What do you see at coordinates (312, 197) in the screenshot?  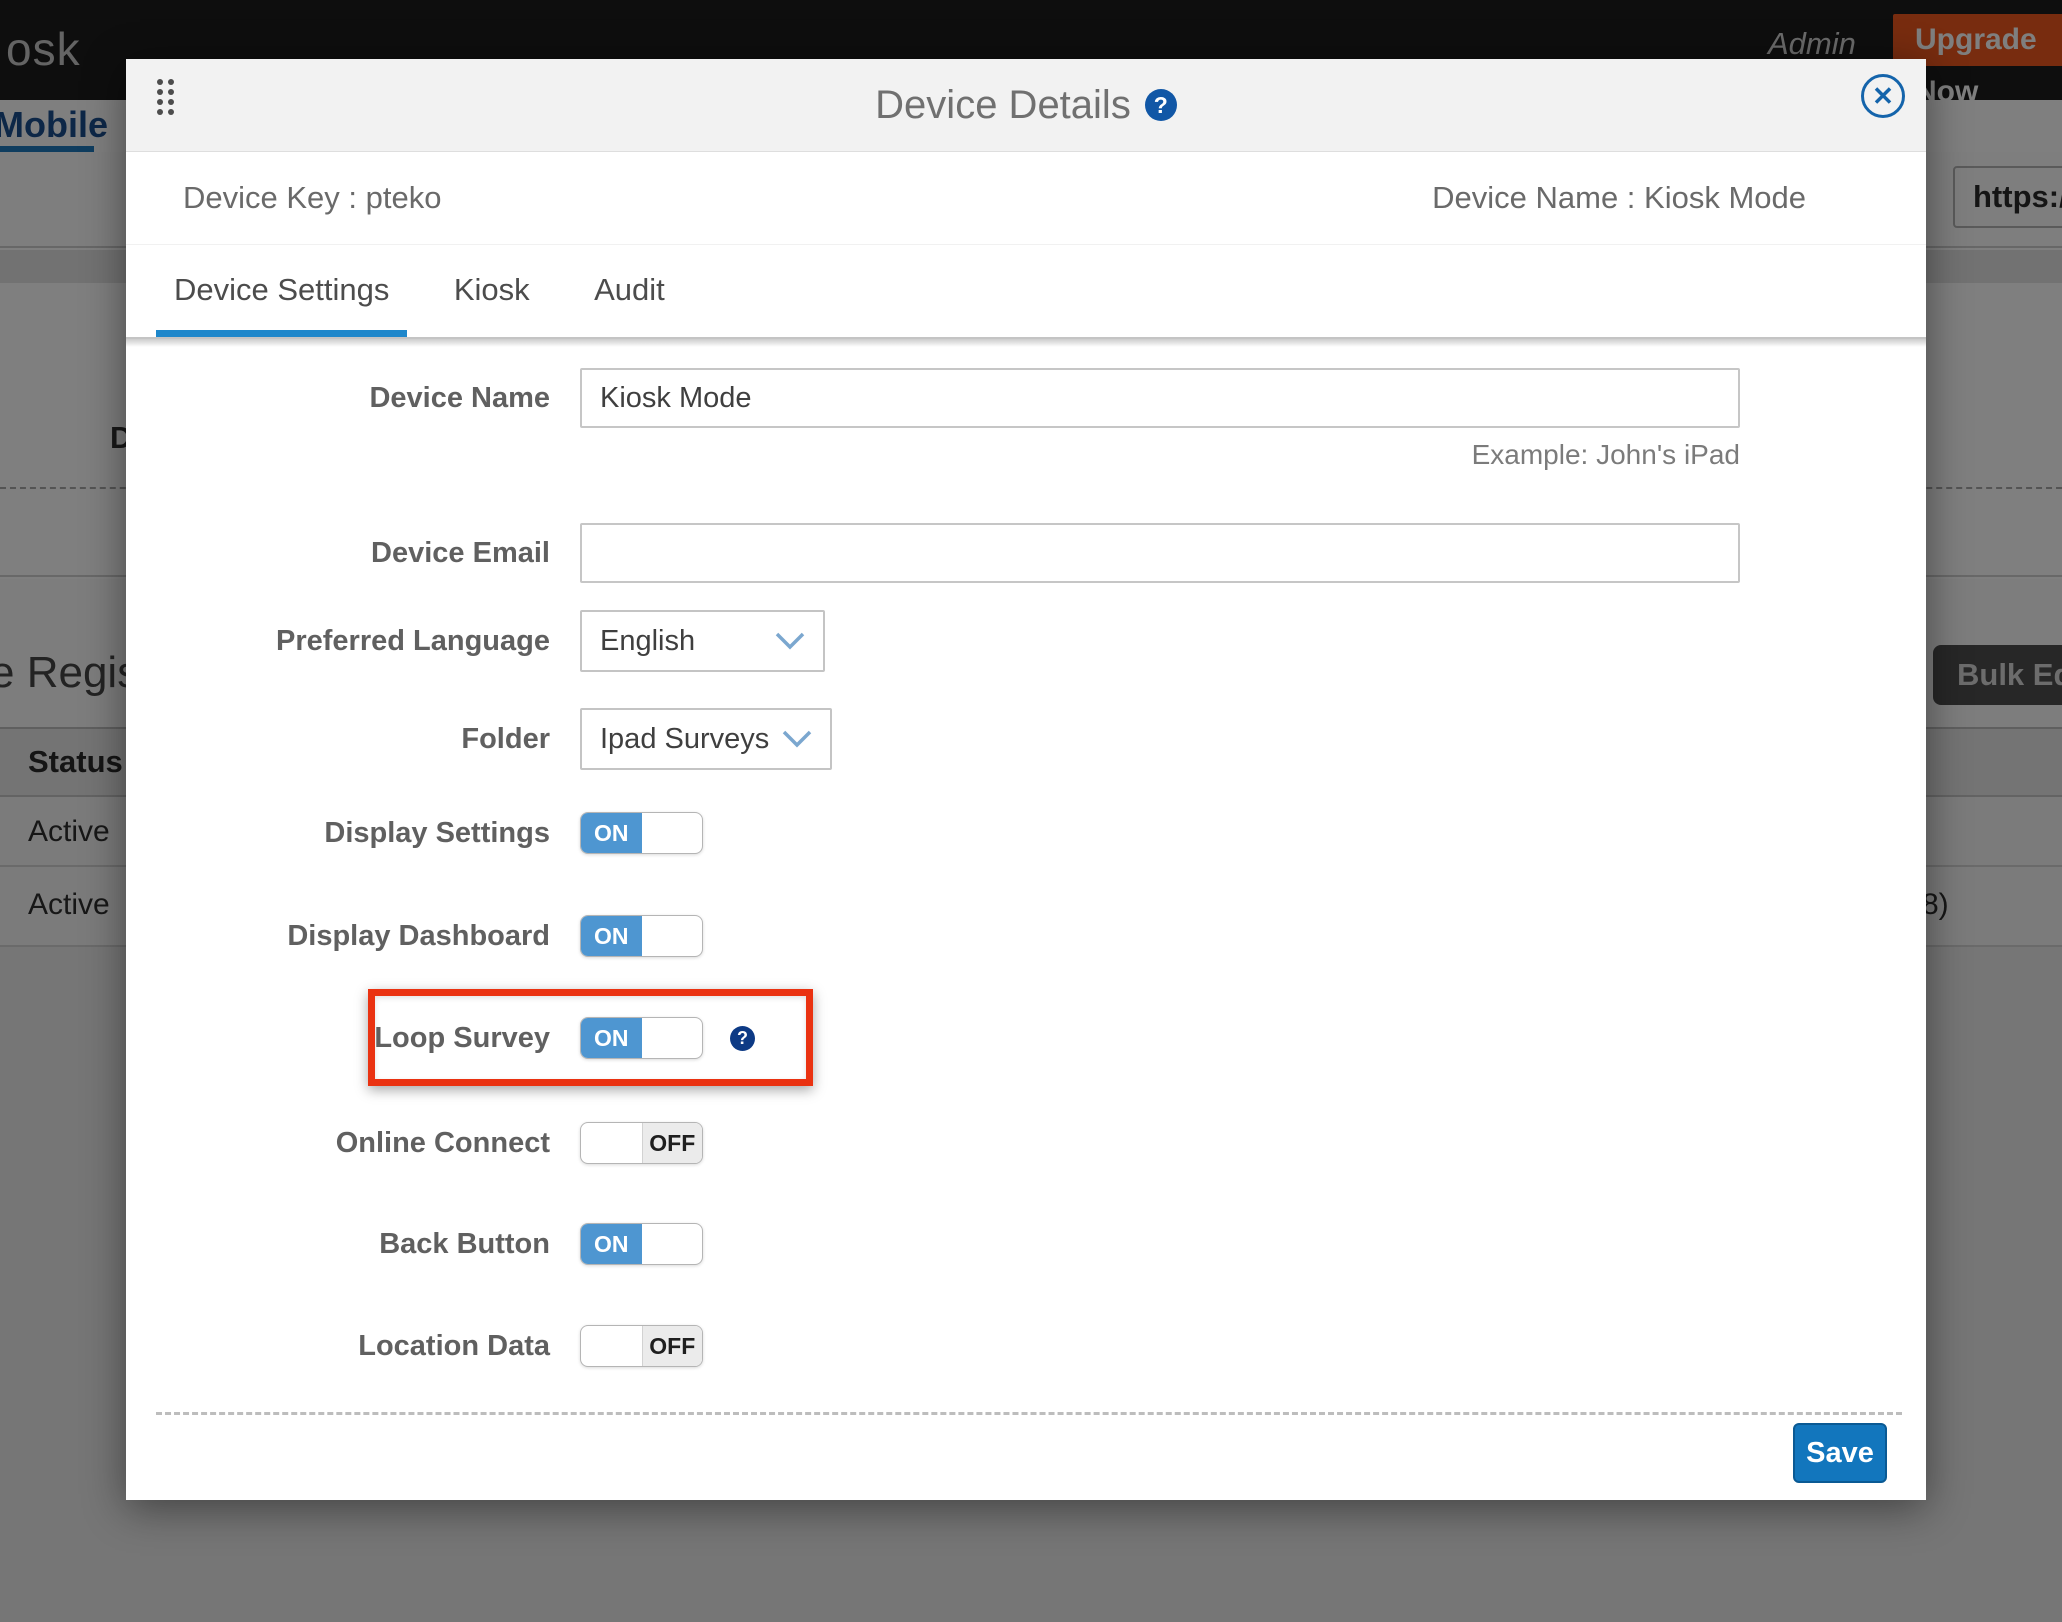 I see `device-key-text: Device Key : pteko` at bounding box center [312, 197].